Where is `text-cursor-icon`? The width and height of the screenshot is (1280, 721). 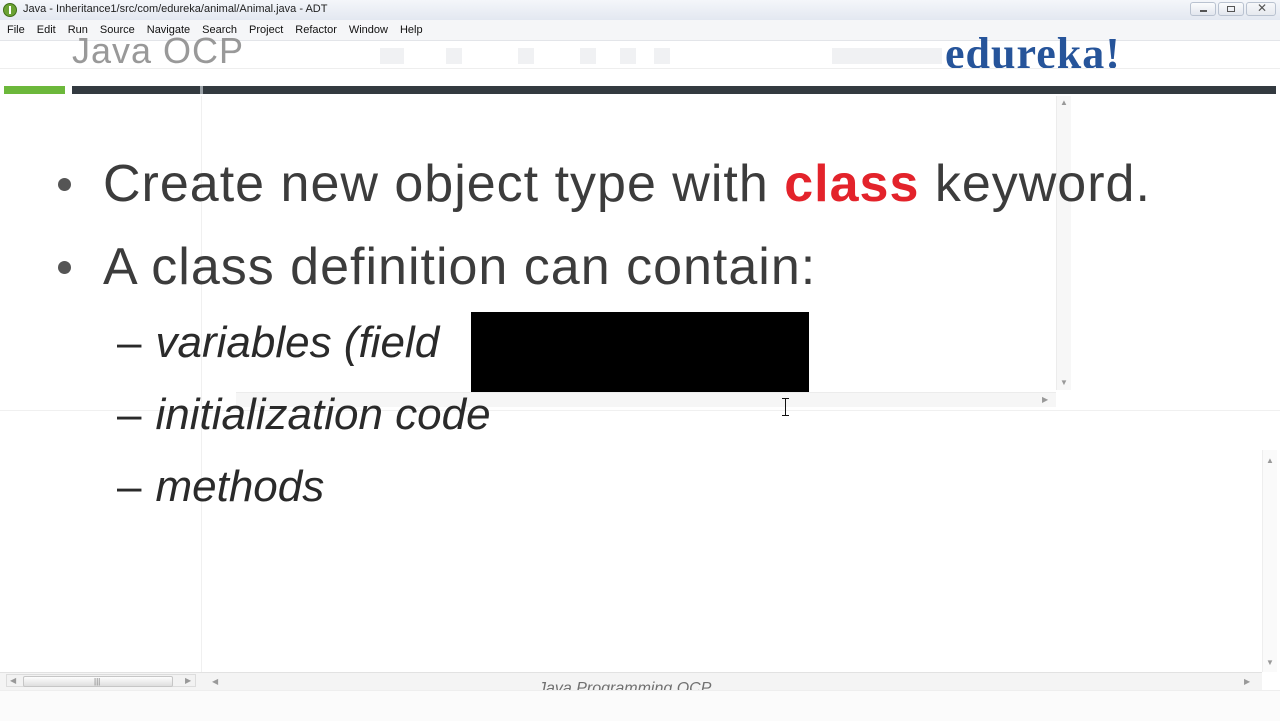
text-cursor-icon is located at coordinates (785, 407).